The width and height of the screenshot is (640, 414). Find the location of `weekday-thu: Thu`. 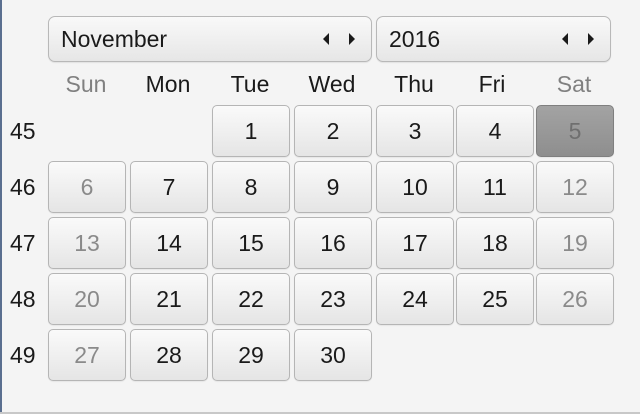

weekday-thu: Thu is located at coordinates (414, 84).